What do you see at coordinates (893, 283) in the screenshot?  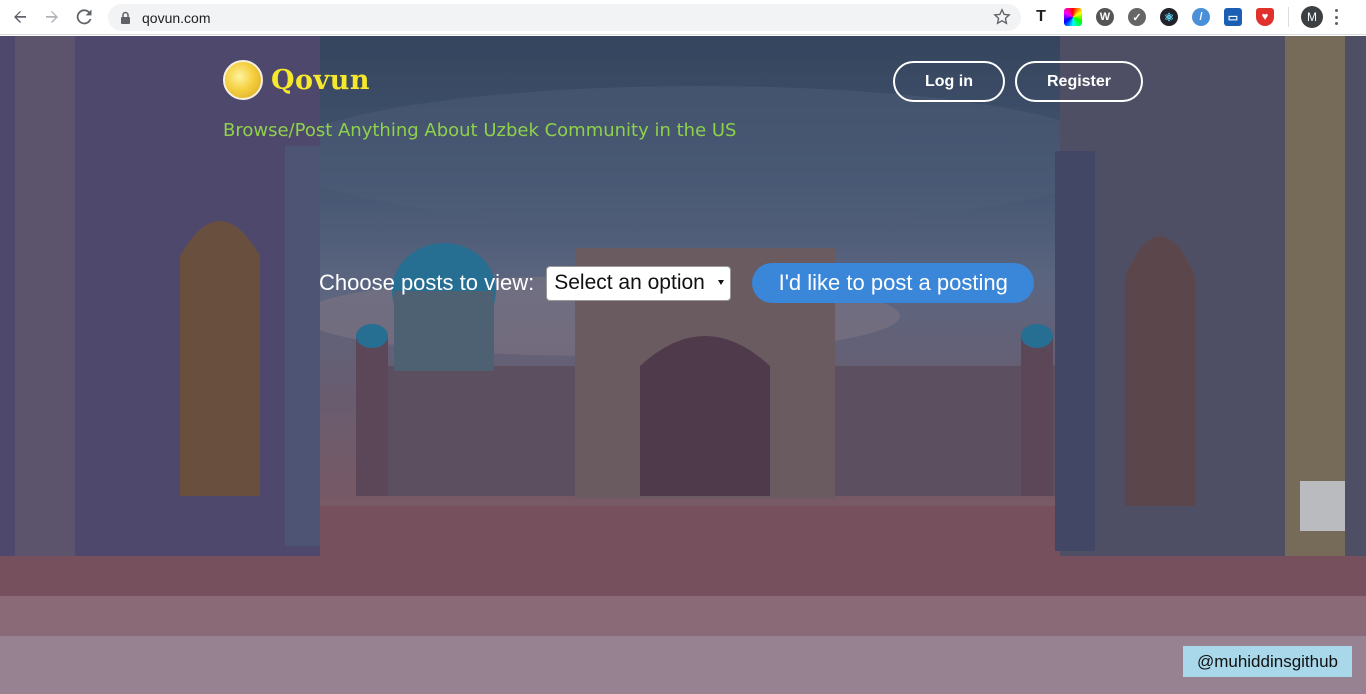 I see `post-a-posting-button: I'd like to post a posting` at bounding box center [893, 283].